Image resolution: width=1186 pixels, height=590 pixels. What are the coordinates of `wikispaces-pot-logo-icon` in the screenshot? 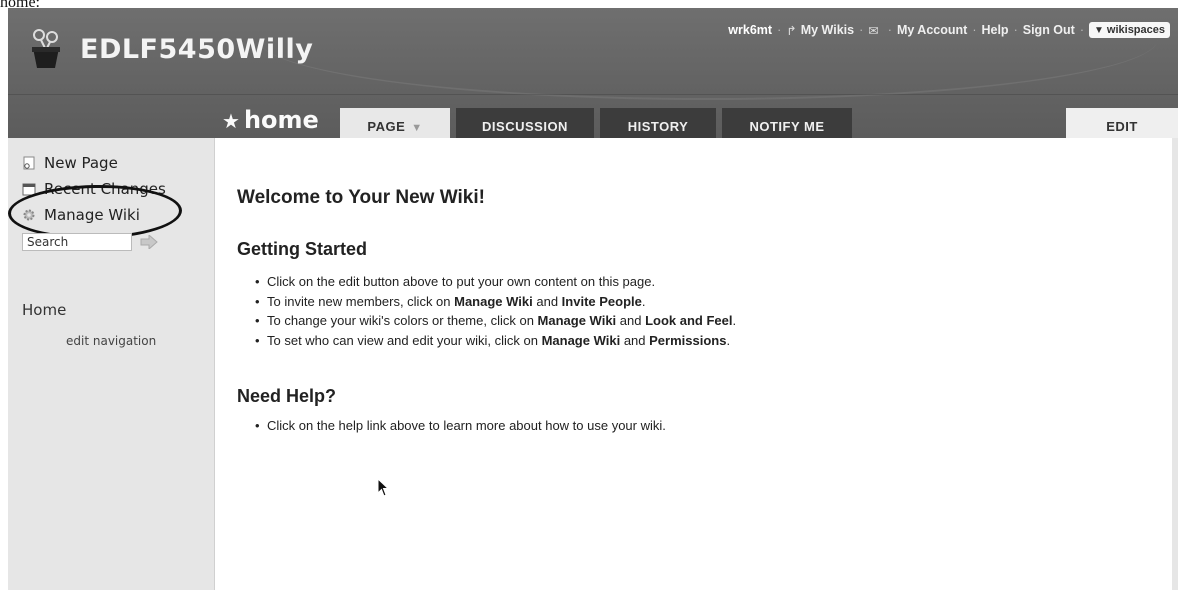 It's located at (46, 49).